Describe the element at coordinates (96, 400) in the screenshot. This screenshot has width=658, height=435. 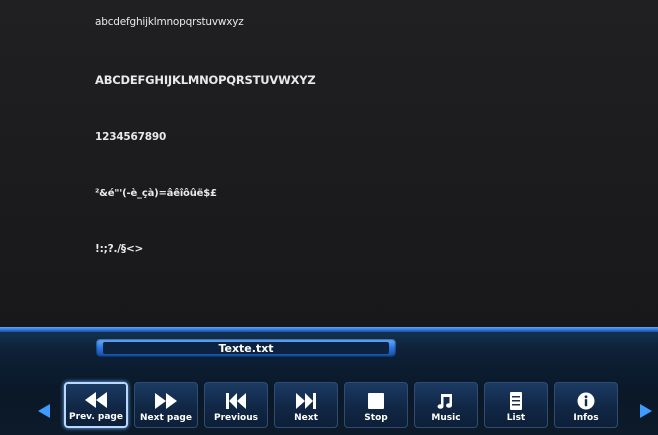
I see `rewind-icon` at that location.